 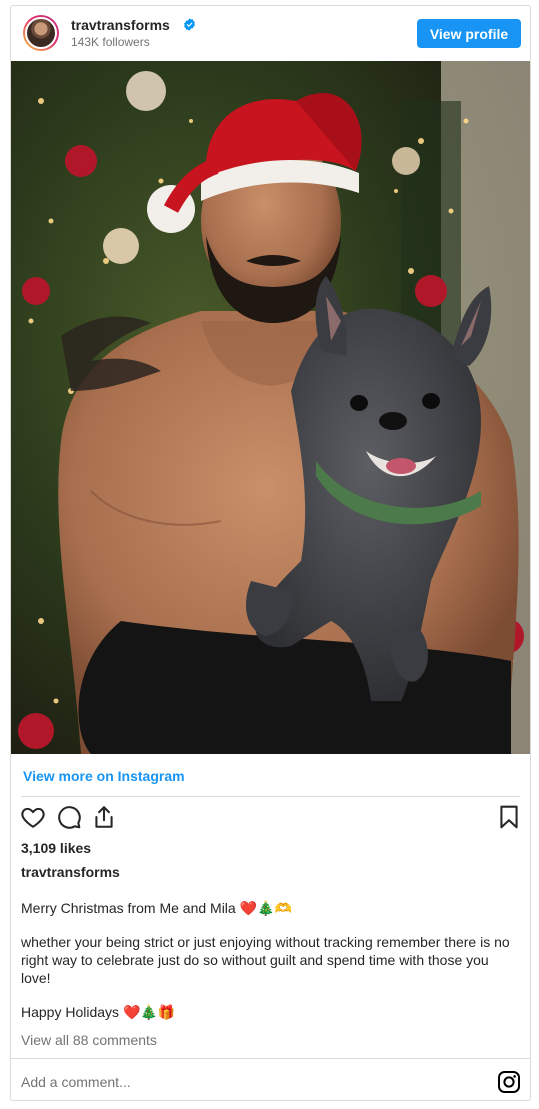 What do you see at coordinates (509, 817) in the screenshot?
I see `bookmark-icon` at bounding box center [509, 817].